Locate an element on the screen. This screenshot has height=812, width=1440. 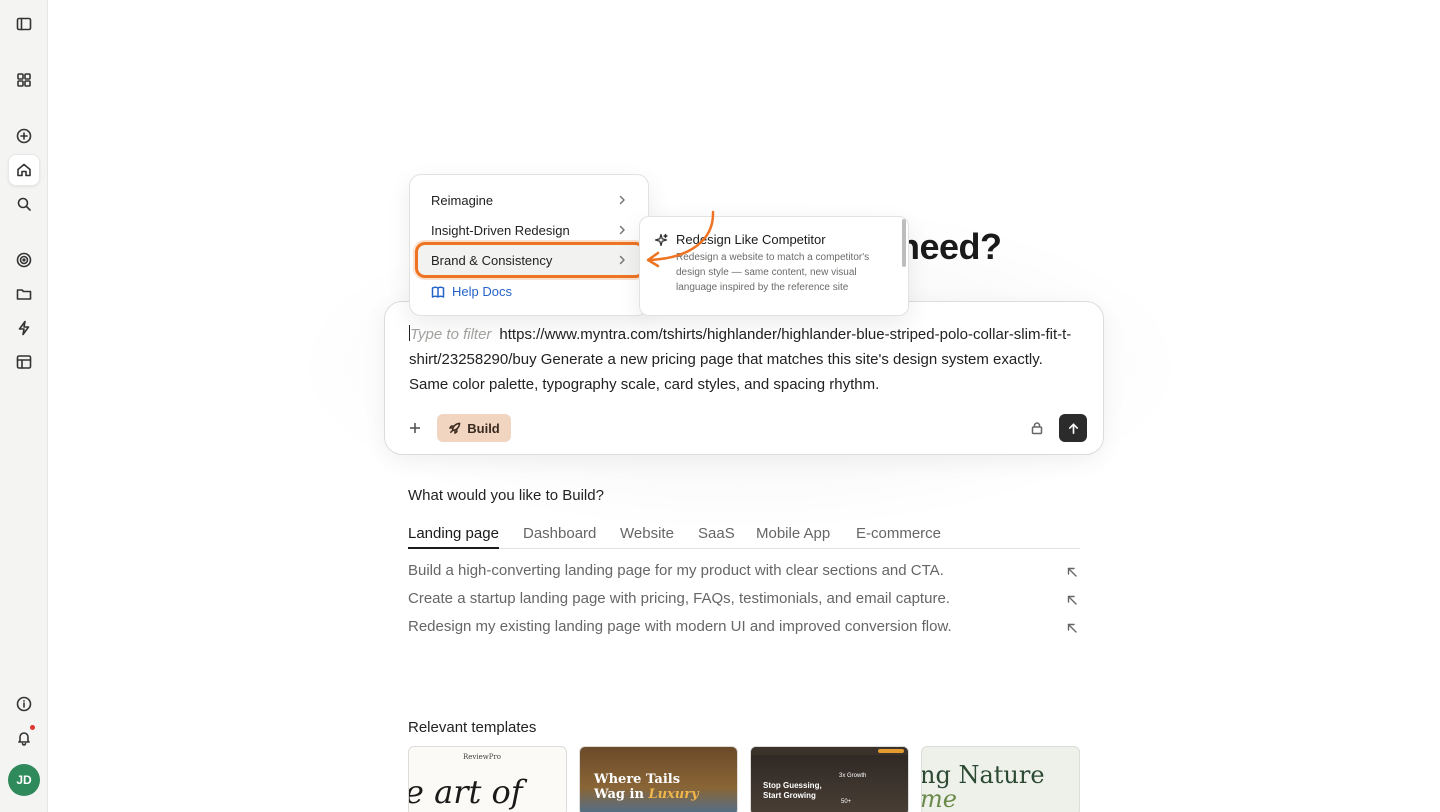
avatar: JD is located at coordinates (24, 780).